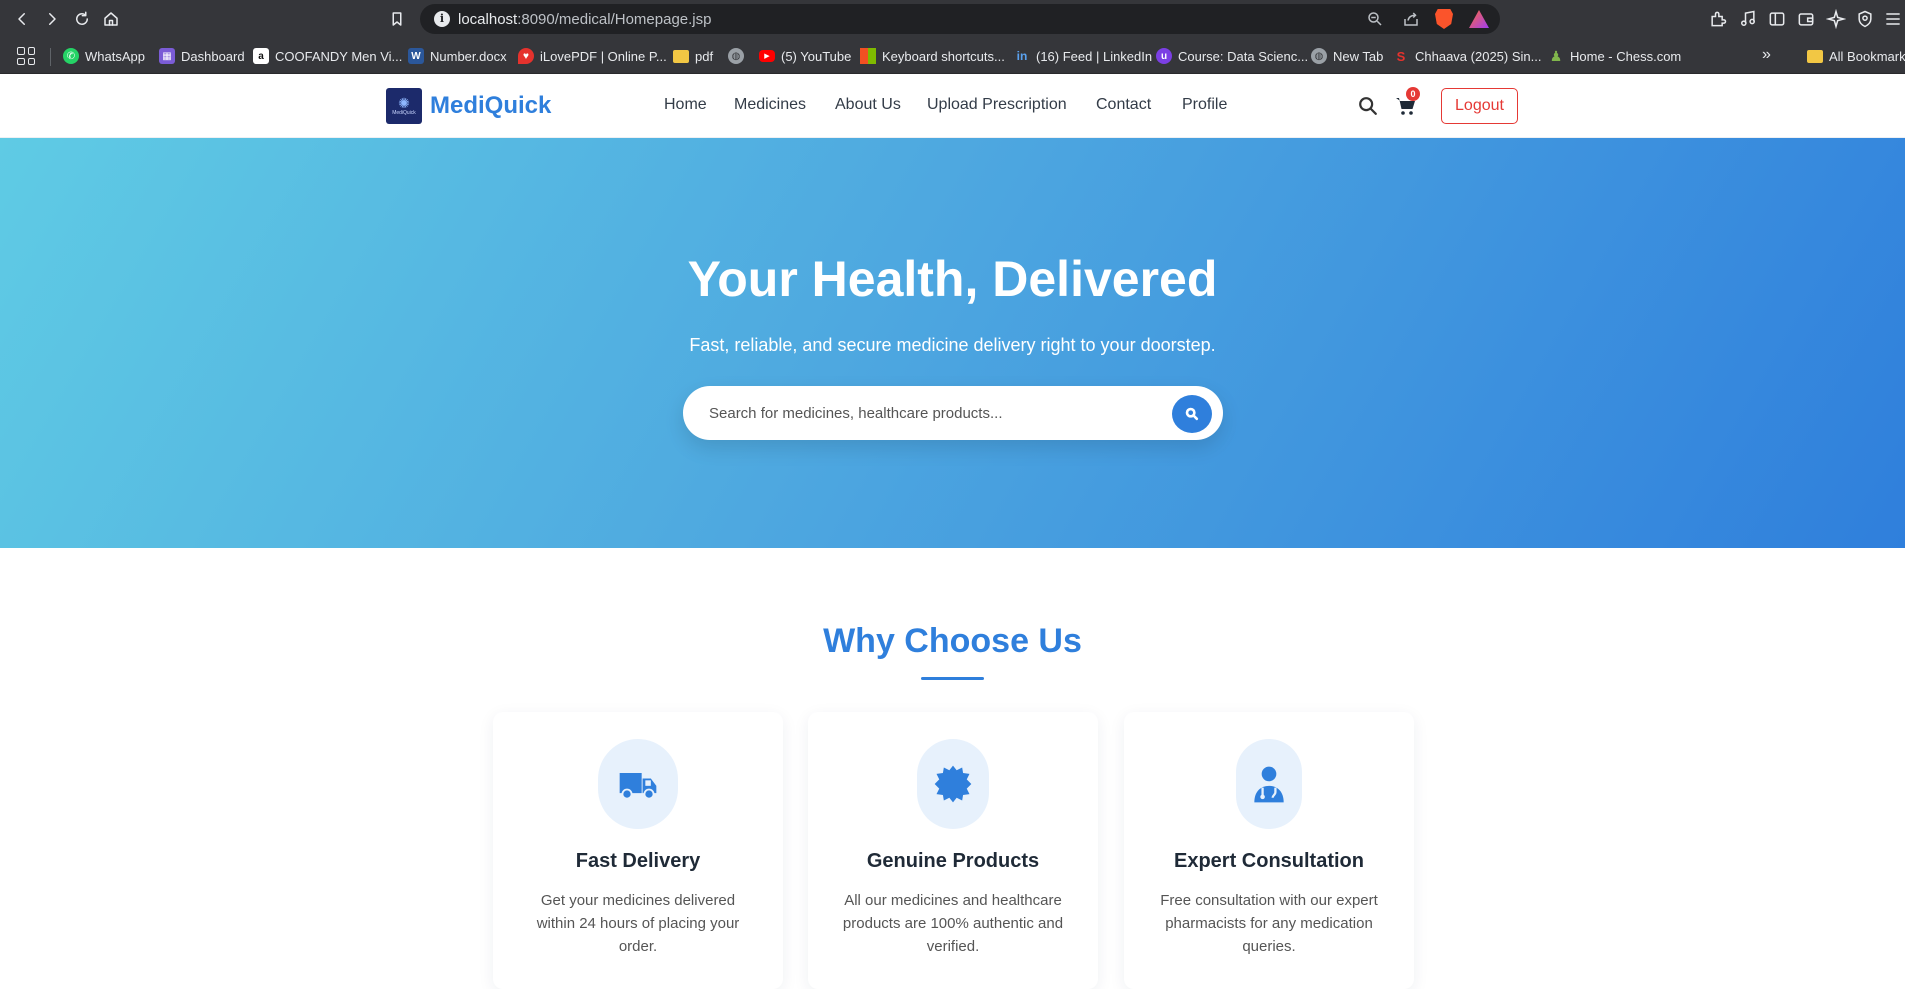  Describe the element at coordinates (952, 641) in the screenshot. I see `why-choose-us-title: Why Choose Us` at that location.